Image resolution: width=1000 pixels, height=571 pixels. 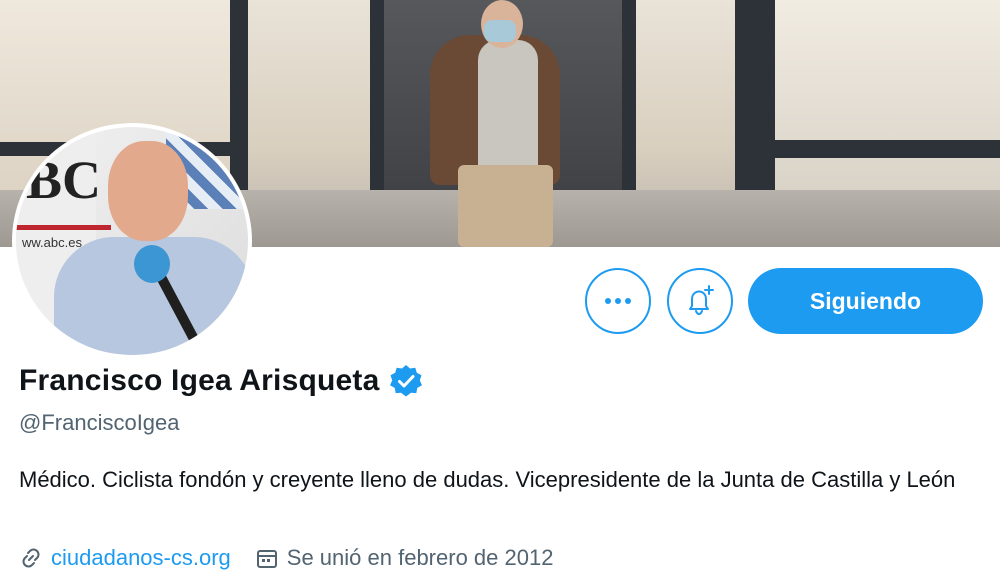 What do you see at coordinates (887, 149) in the screenshot?
I see `banner-frame` at bounding box center [887, 149].